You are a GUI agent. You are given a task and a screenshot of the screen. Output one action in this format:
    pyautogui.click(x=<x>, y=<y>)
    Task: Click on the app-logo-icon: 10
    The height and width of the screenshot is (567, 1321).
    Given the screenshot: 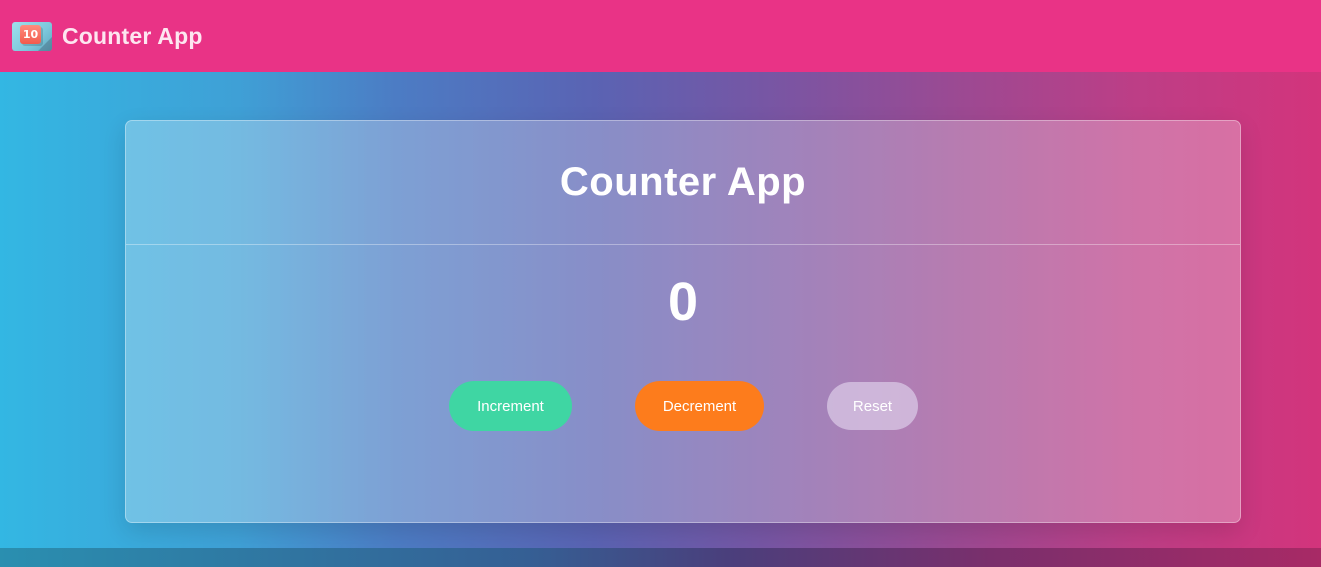 What is the action you would take?
    pyautogui.click(x=32, y=36)
    